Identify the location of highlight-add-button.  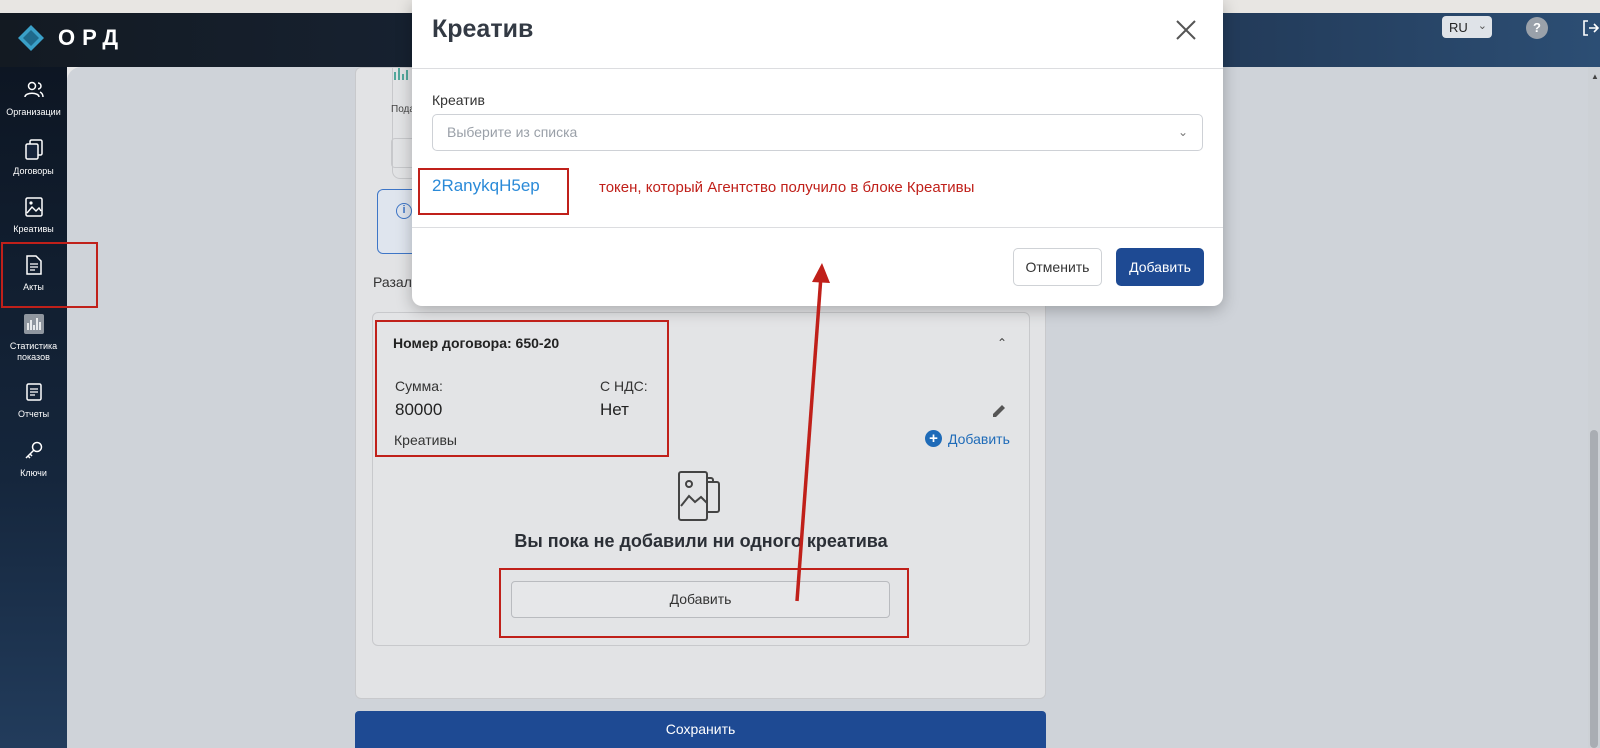
(704, 603).